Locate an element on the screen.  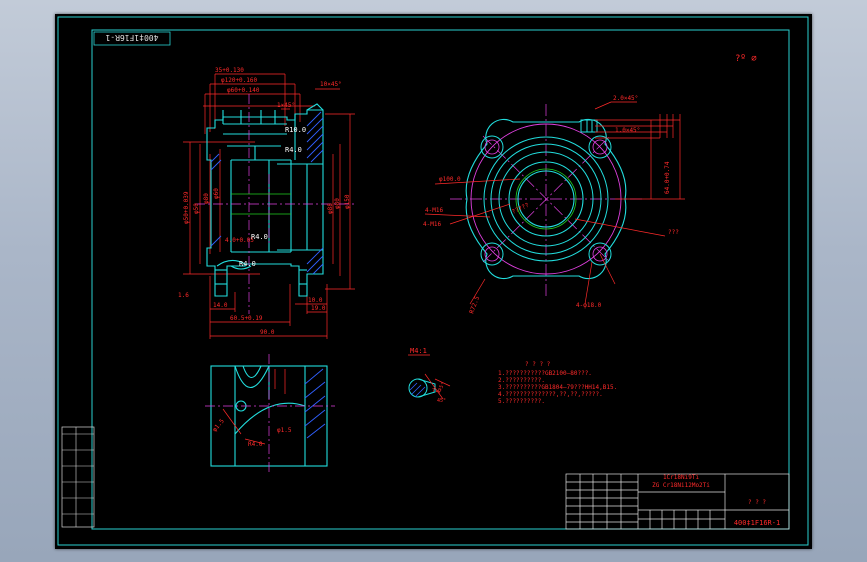
svg-text: 35+0.130 is located at coordinates (229, 70).